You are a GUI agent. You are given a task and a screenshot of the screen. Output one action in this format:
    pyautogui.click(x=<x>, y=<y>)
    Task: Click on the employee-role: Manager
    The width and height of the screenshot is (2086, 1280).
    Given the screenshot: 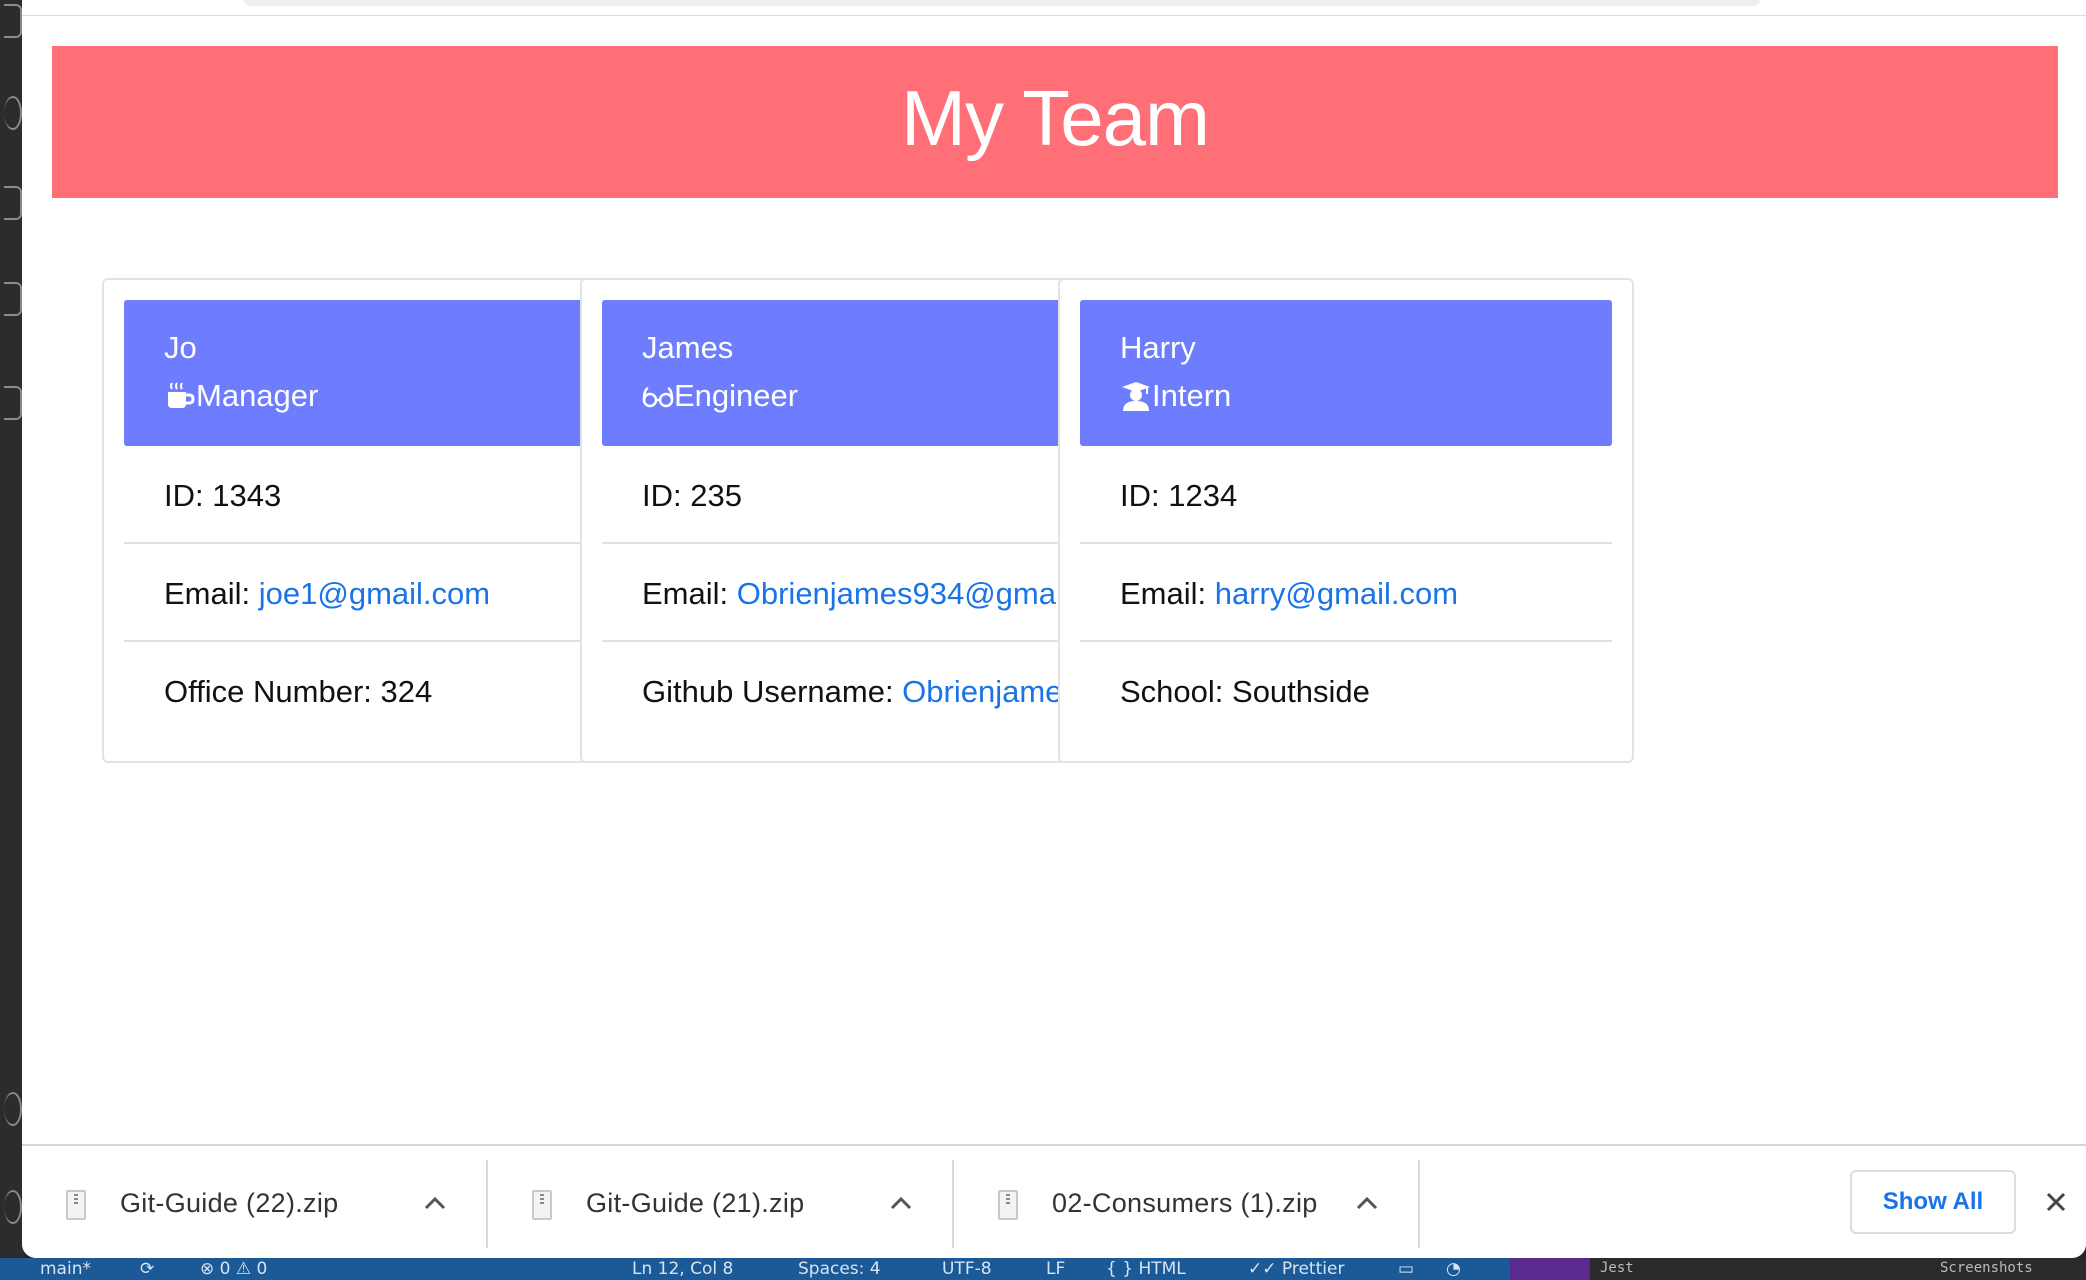 What is the action you would take?
    pyautogui.click(x=241, y=396)
    